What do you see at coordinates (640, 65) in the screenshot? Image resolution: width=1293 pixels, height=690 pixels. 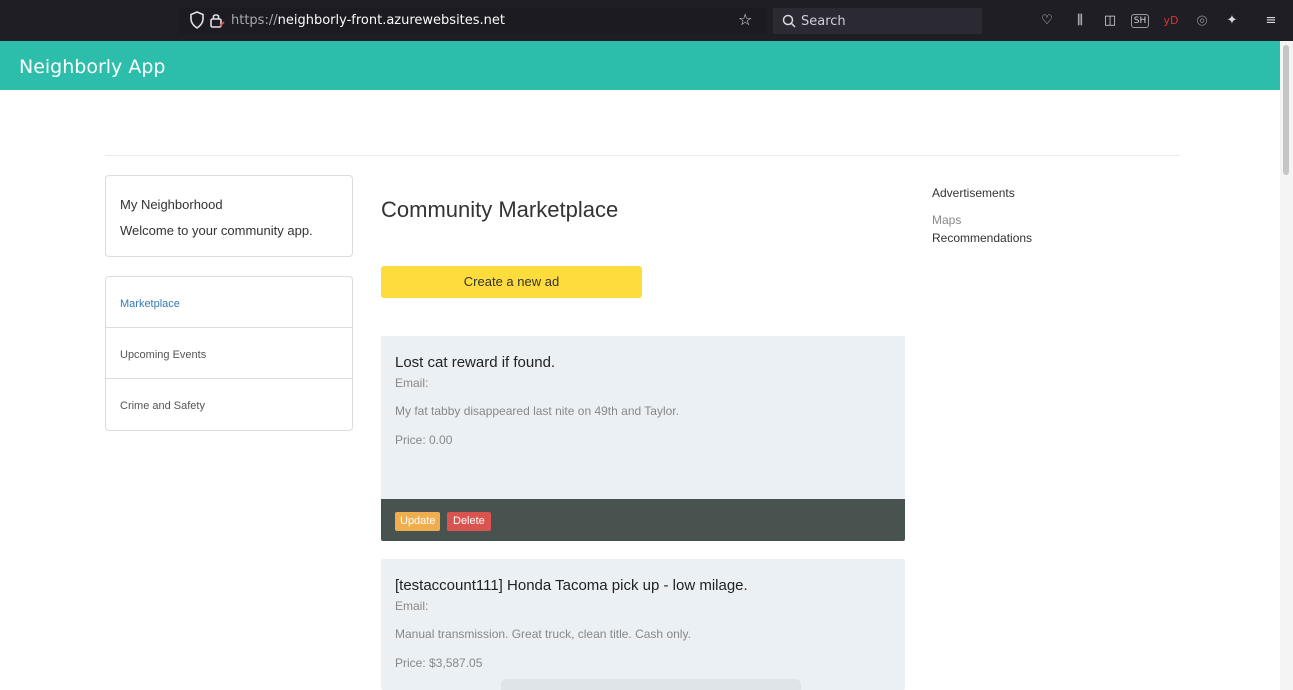 I see `app-header` at bounding box center [640, 65].